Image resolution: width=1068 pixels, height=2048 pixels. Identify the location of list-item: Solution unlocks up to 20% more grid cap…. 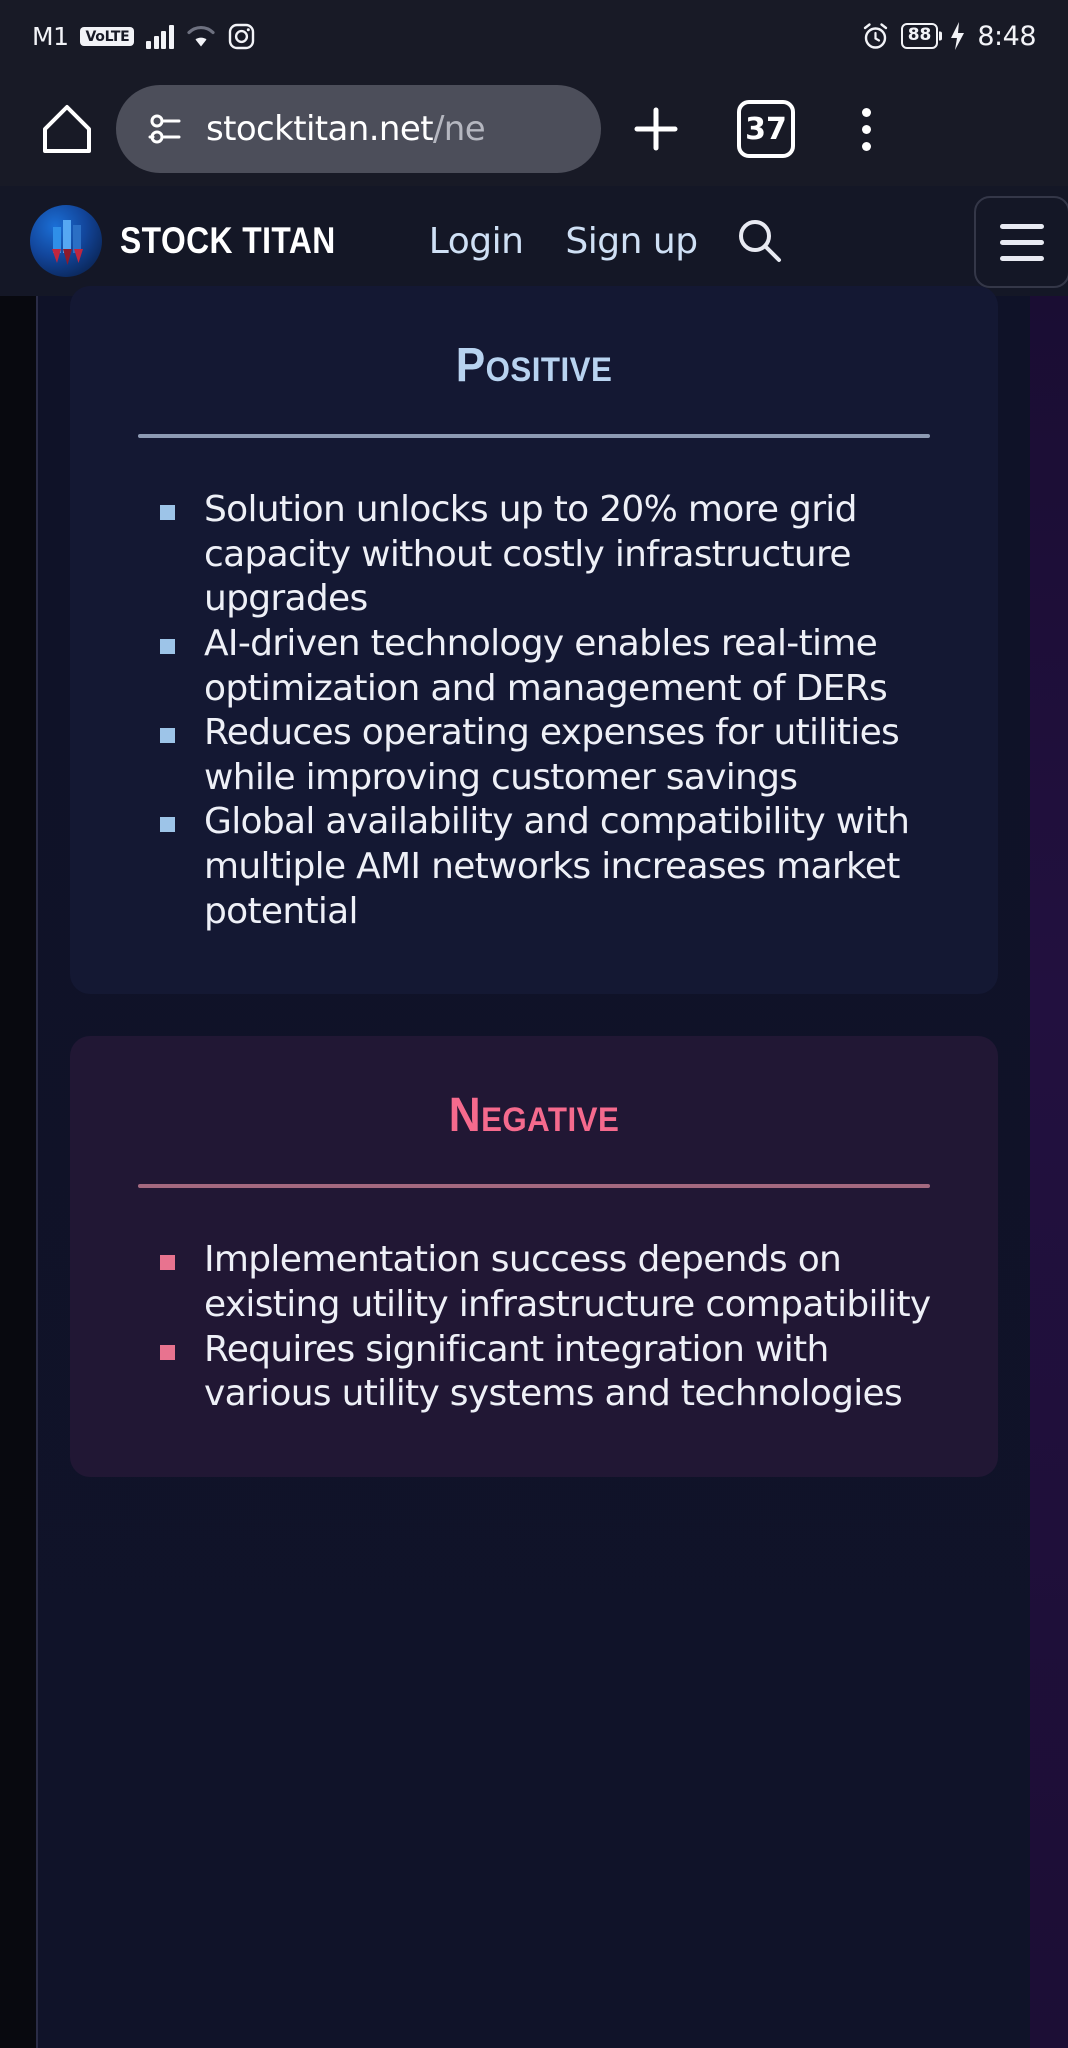
(553, 555).